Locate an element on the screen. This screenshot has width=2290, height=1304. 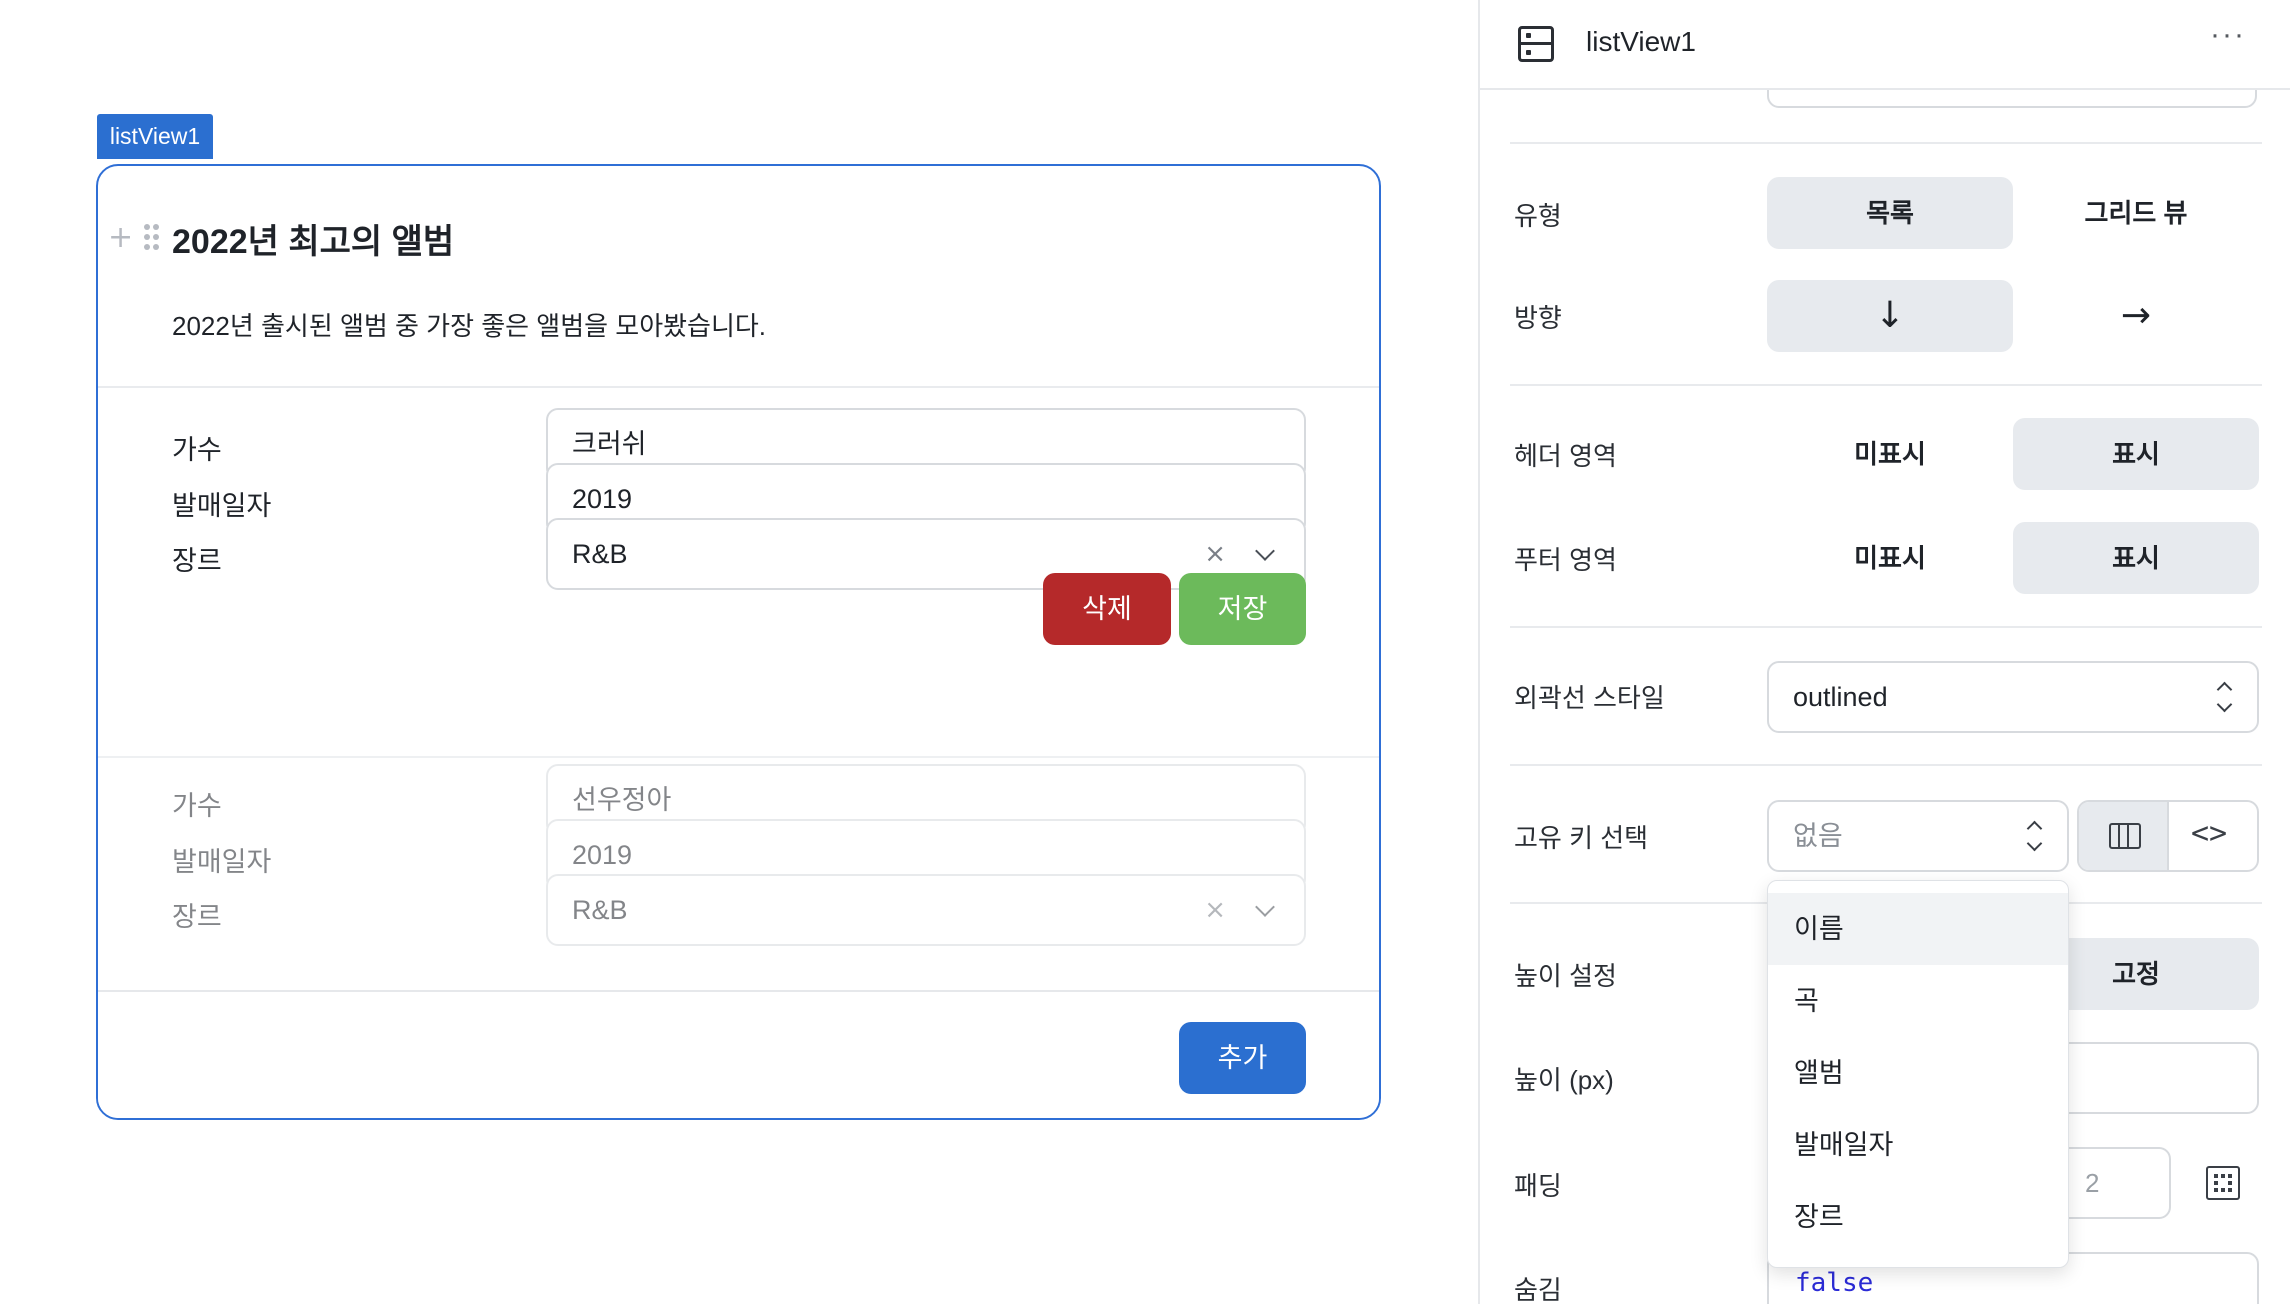
list-title: 2022년 최고의 앨범 is located at coordinates (313, 242).